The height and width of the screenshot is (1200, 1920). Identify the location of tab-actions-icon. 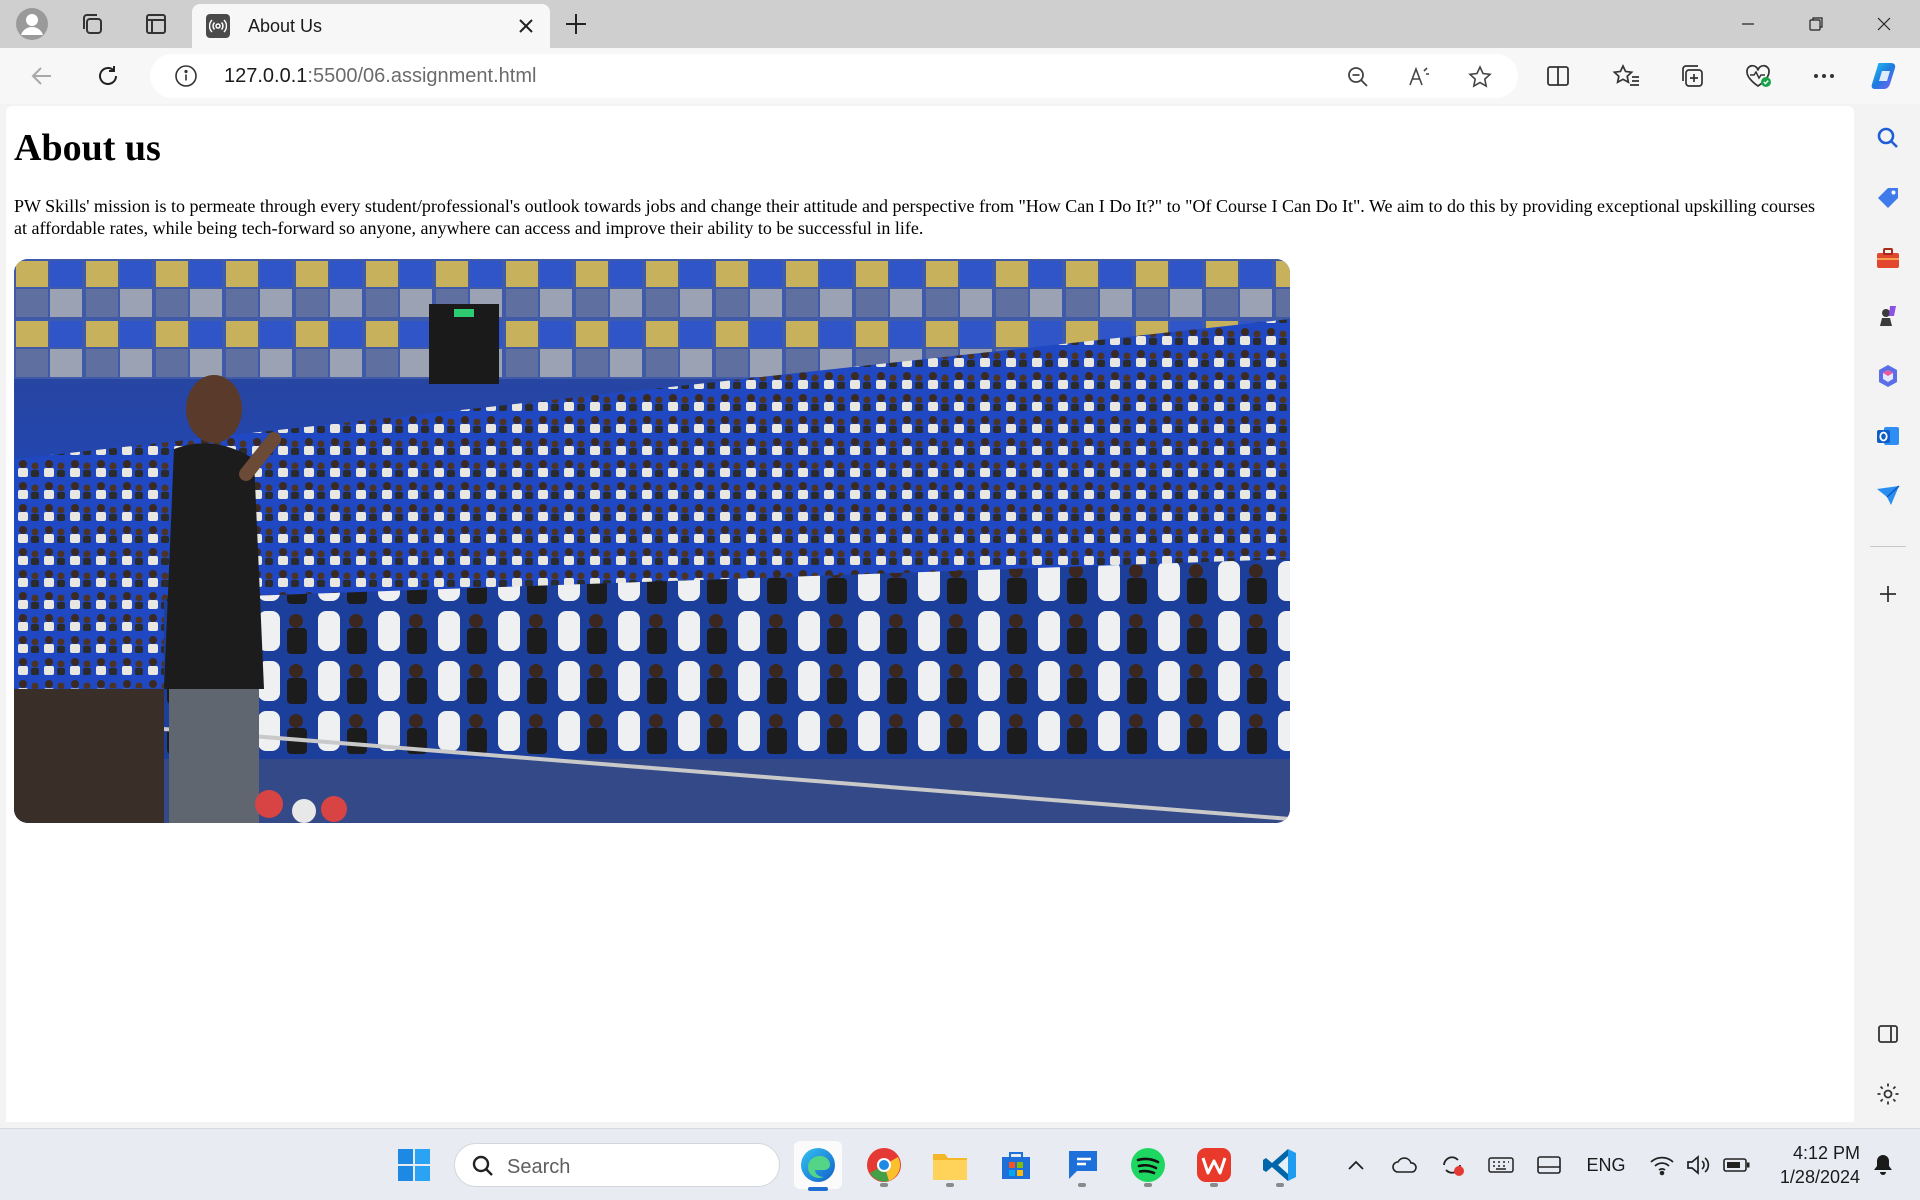
(156, 24).